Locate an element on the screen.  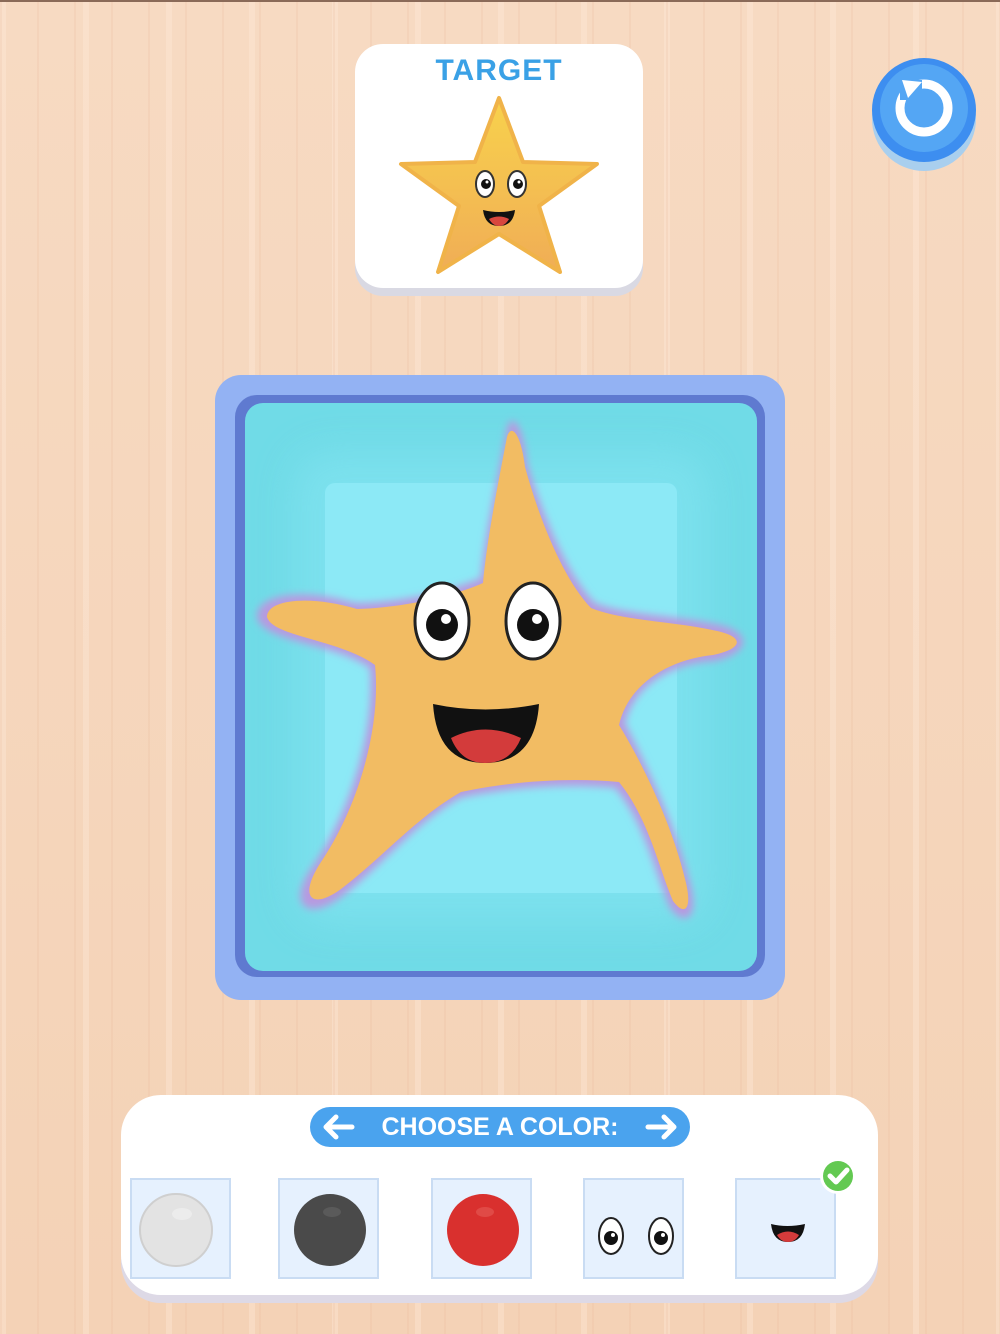
smiling-star-icon is located at coordinates (499, 185).